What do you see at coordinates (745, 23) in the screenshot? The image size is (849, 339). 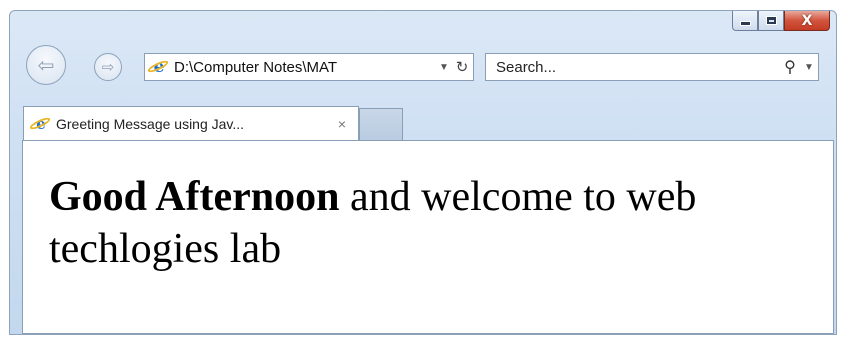 I see `minimize-icon` at bounding box center [745, 23].